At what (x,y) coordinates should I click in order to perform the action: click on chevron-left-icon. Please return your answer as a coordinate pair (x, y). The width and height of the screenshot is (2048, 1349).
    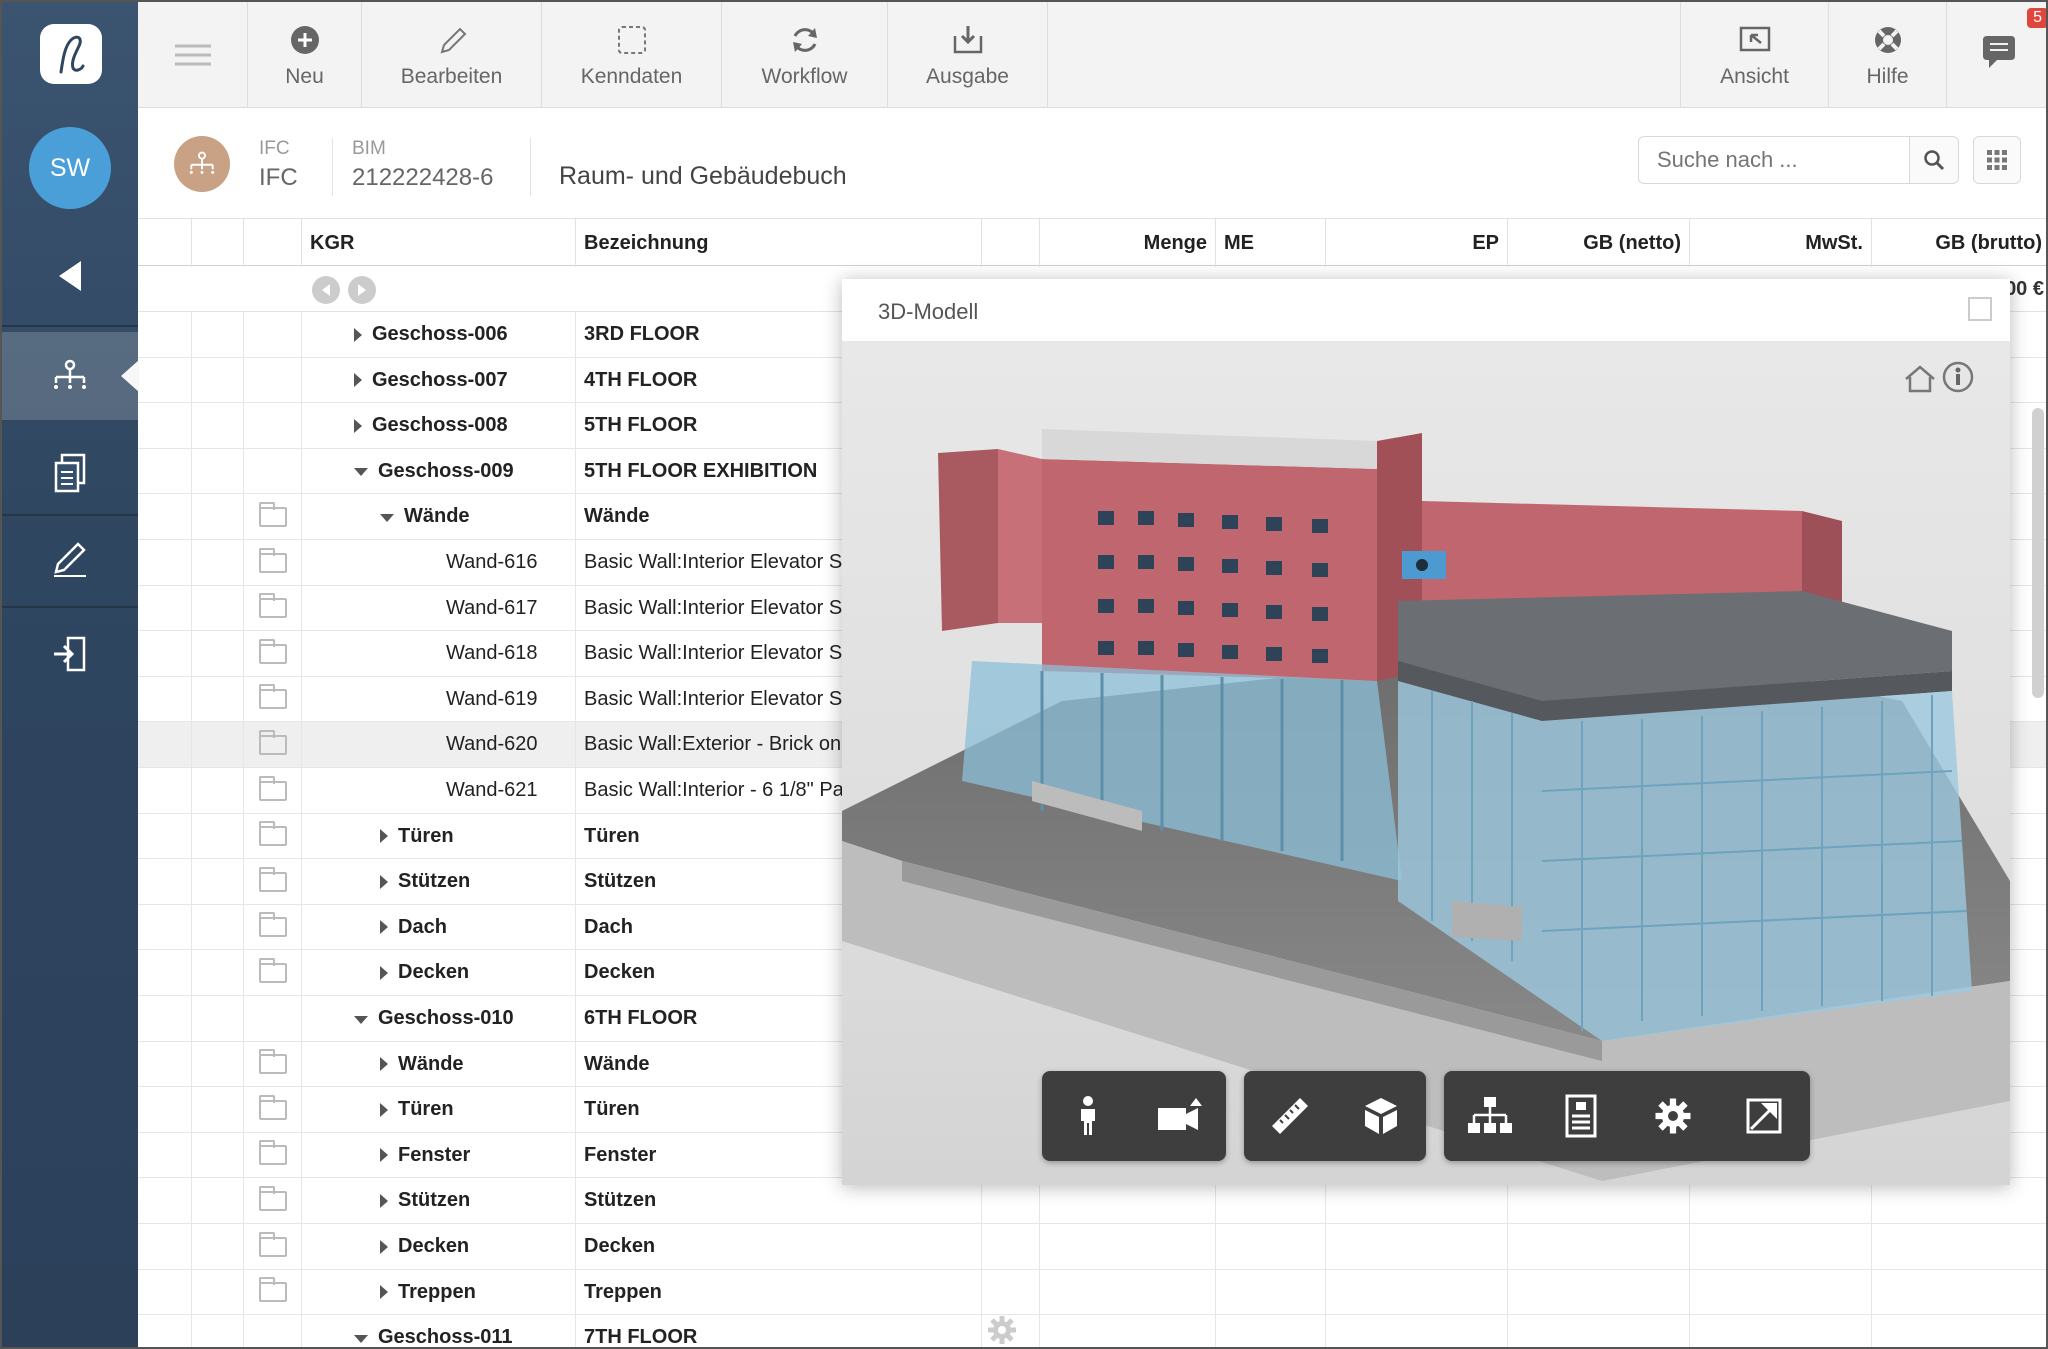
    Looking at the image, I should click on (326, 290).